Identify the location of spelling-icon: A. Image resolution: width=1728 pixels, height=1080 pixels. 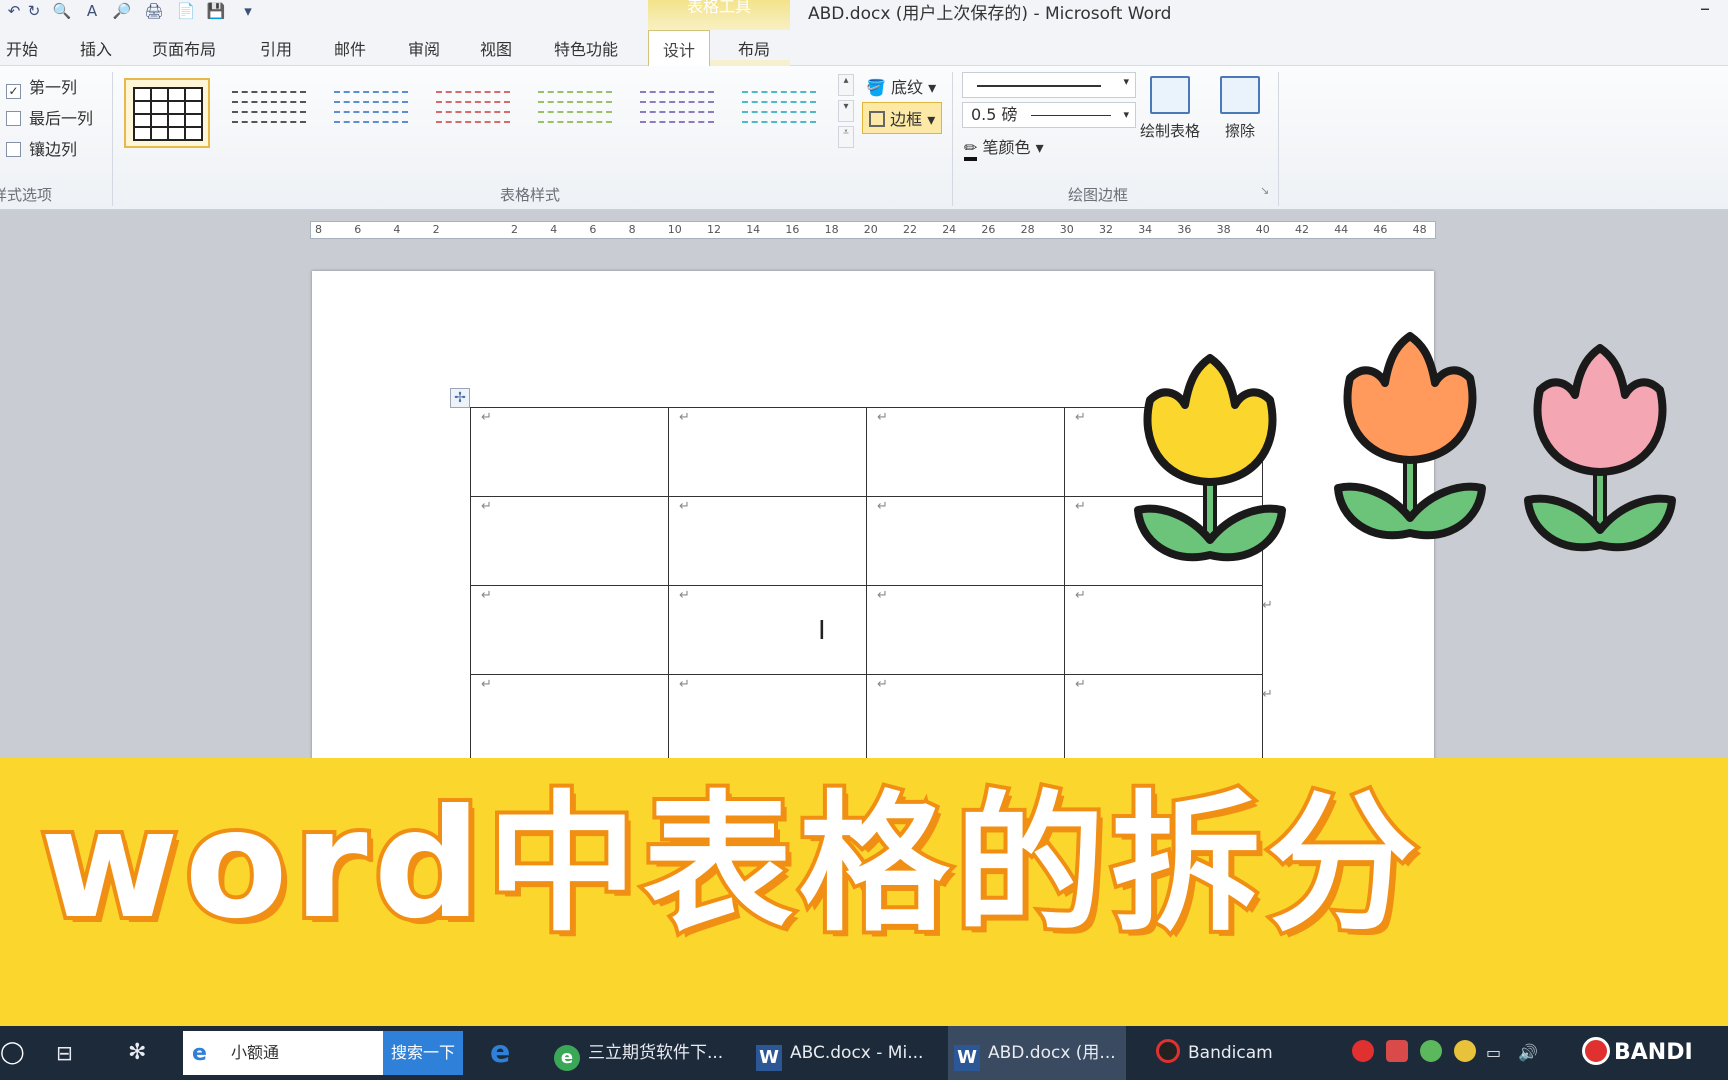
(92, 11).